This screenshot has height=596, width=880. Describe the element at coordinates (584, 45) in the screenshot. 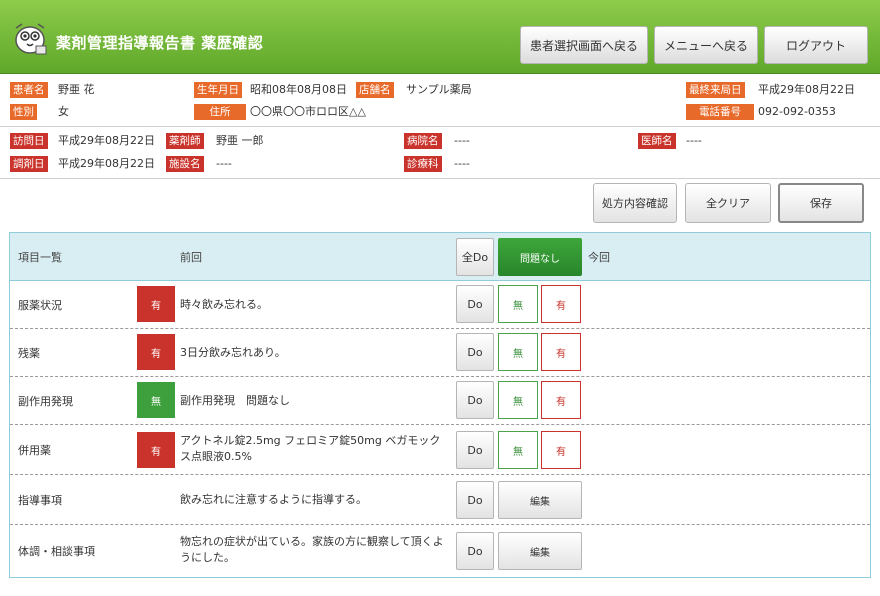

I see `back-to-patient-select-button: 患者選択画面へ戻る` at that location.